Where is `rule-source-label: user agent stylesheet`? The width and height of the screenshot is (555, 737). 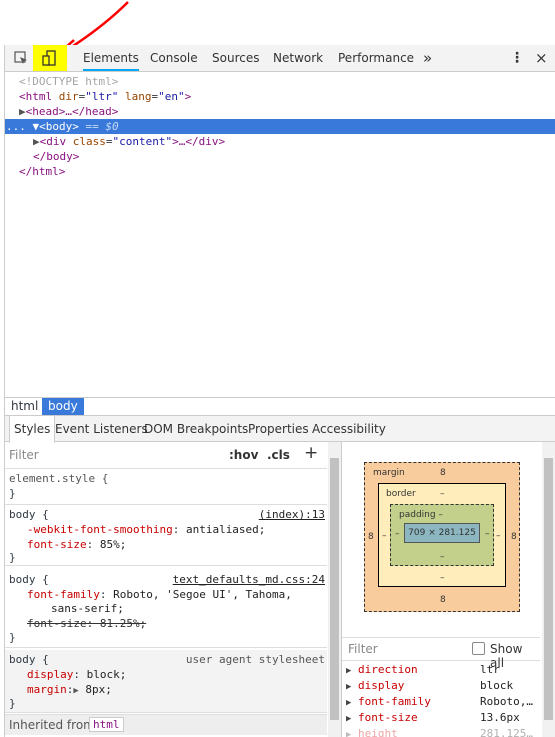
rule-source-label: user agent stylesheet is located at coordinates (255, 659).